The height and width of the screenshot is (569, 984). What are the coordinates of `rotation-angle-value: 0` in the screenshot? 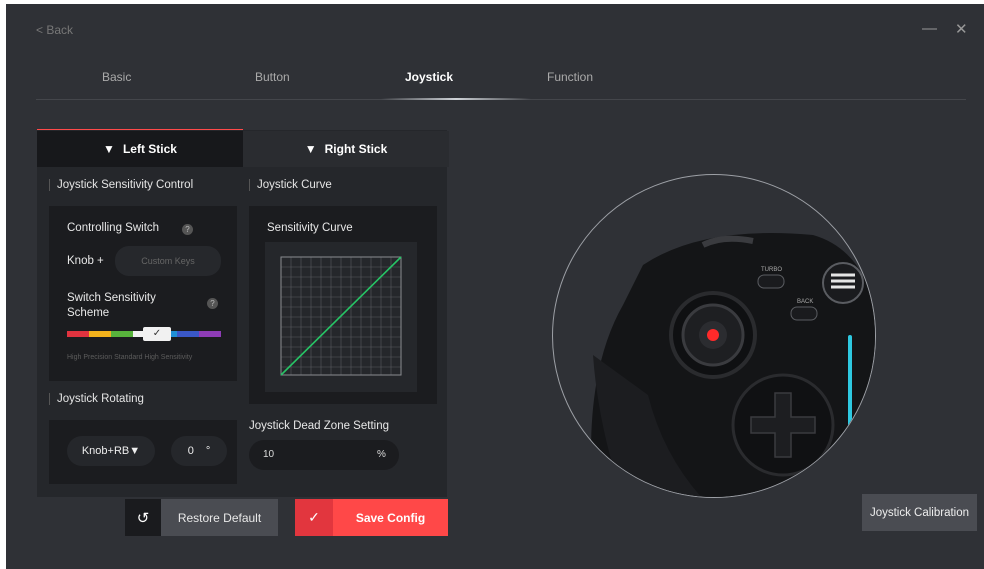 It's located at (190, 451).